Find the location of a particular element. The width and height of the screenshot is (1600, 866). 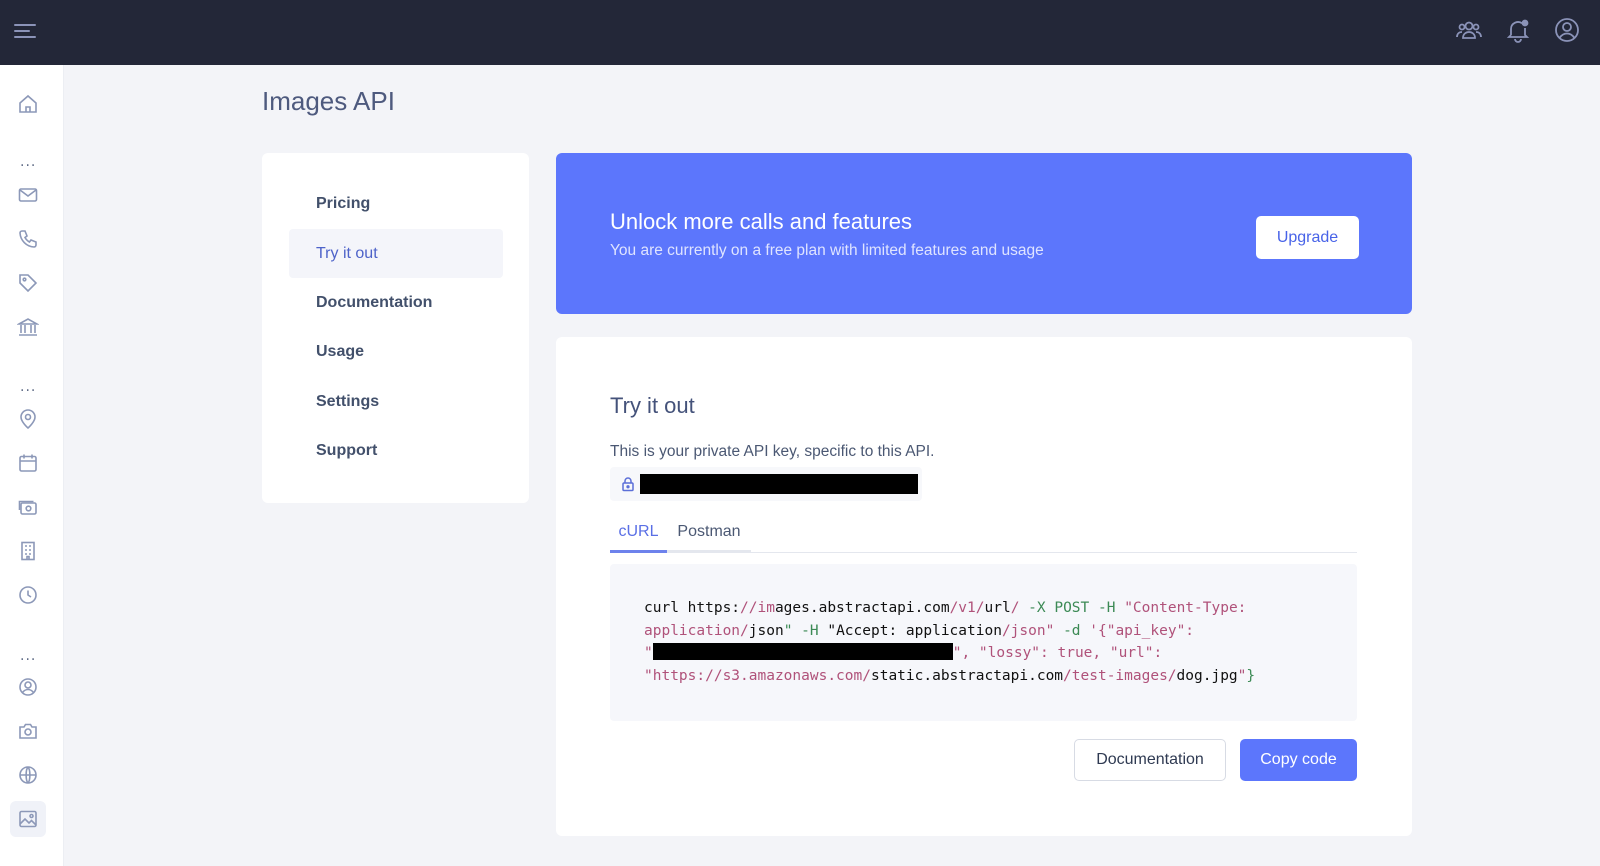

notification-bell-icon is located at coordinates (1518, 30).